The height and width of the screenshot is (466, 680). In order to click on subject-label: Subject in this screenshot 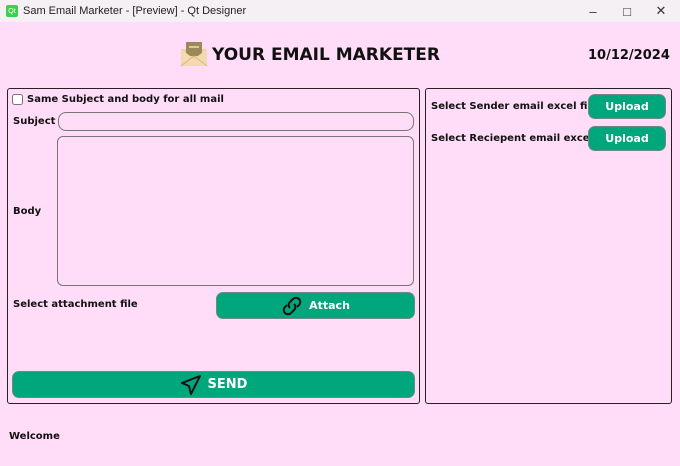, I will do `click(34, 121)`.